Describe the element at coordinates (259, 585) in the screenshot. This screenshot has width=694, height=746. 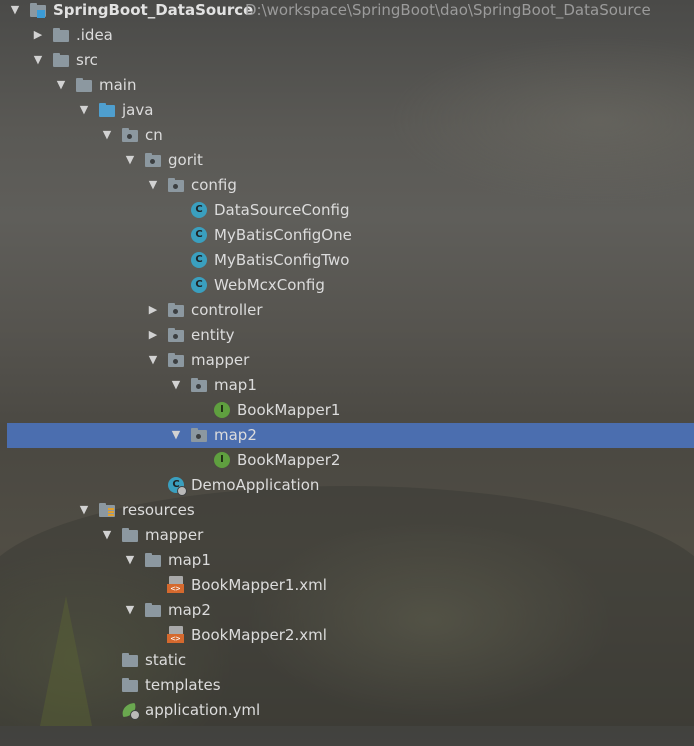
I see `tree-item-label: BookMapper1.xml` at that location.